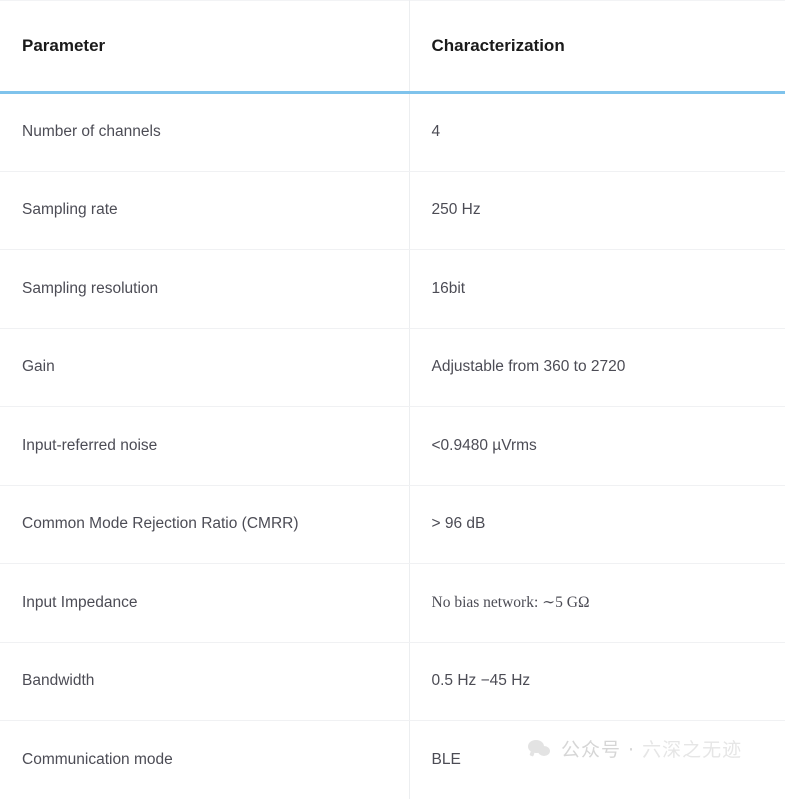 The height and width of the screenshot is (799, 785). What do you see at coordinates (204, 210) in the screenshot?
I see `row-parameter-label: Sampling rate` at bounding box center [204, 210].